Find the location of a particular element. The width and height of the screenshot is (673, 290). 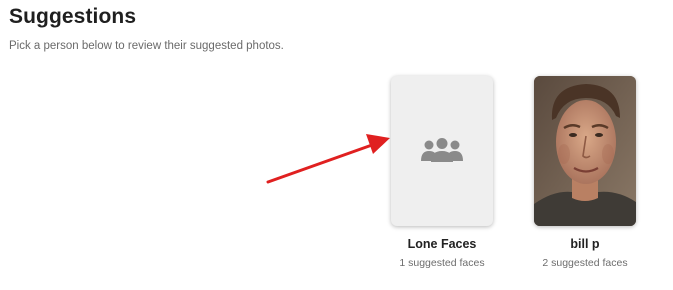

suggested-count-bill-p: 2 suggested faces is located at coordinates (585, 263).